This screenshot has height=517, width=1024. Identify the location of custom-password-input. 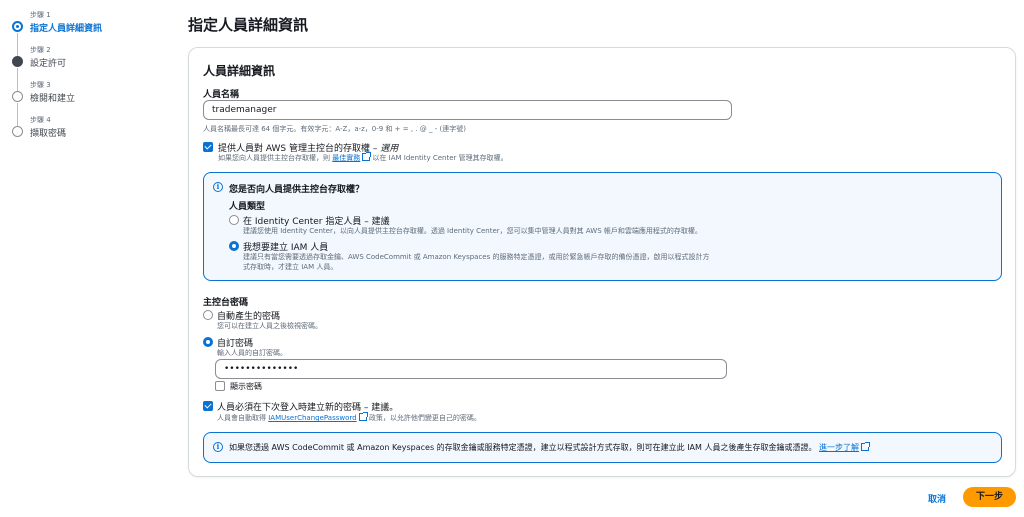
(471, 369).